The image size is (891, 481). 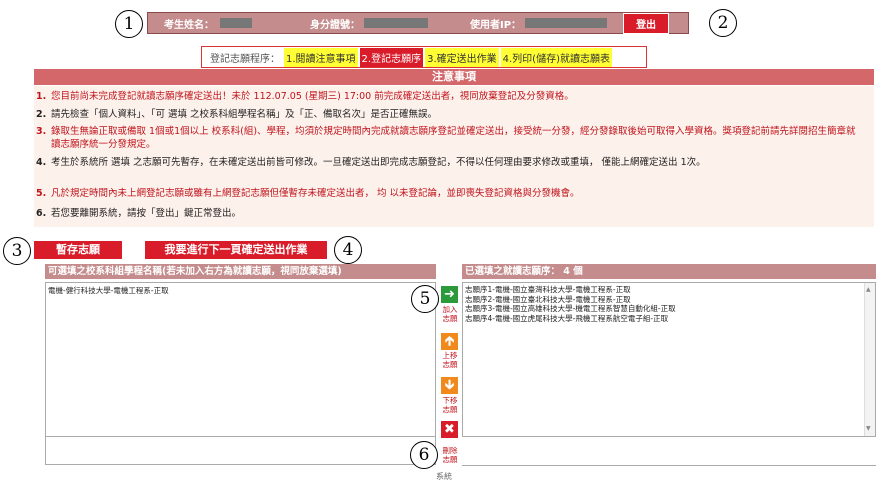 What do you see at coordinates (869, 359) in the screenshot?
I see `selected-list-scrollbar: ▲ ▼` at bounding box center [869, 359].